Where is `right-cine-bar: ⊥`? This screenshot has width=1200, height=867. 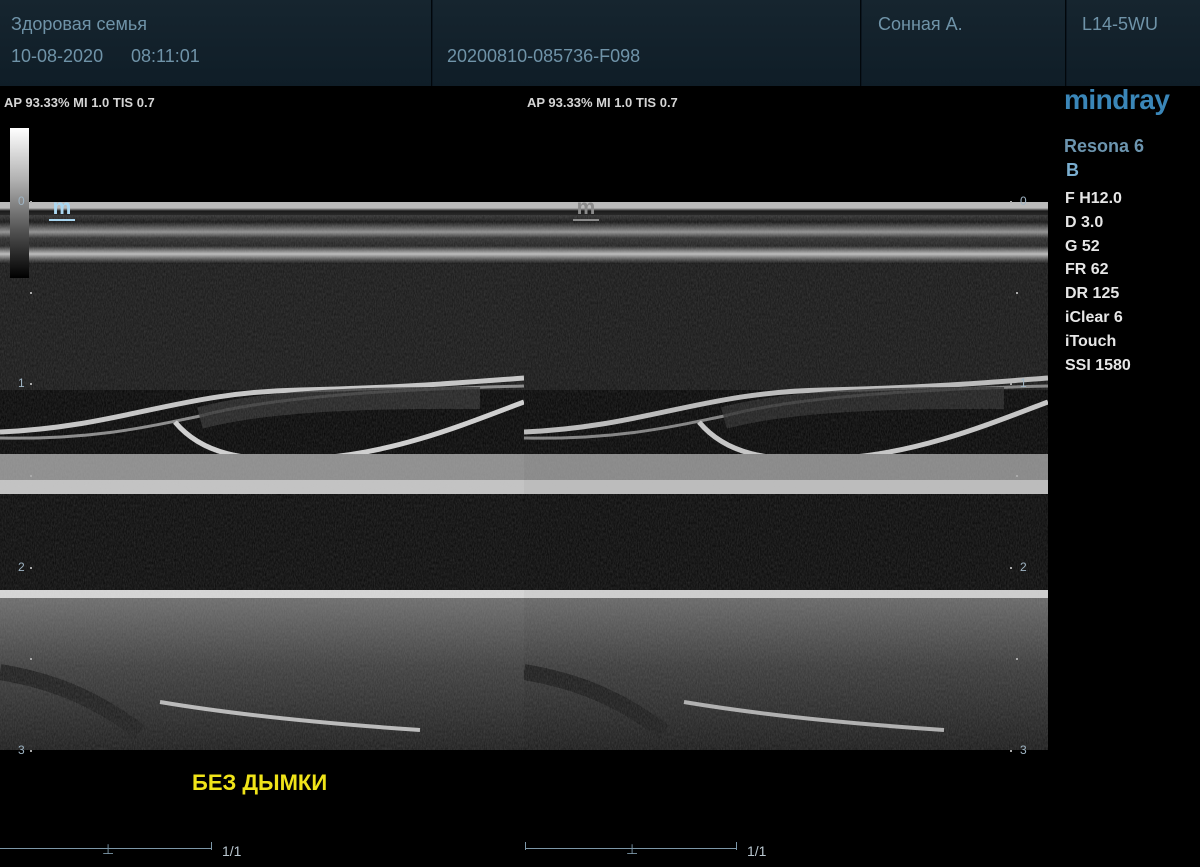
right-cine-bar: ⊥ is located at coordinates (632, 852).